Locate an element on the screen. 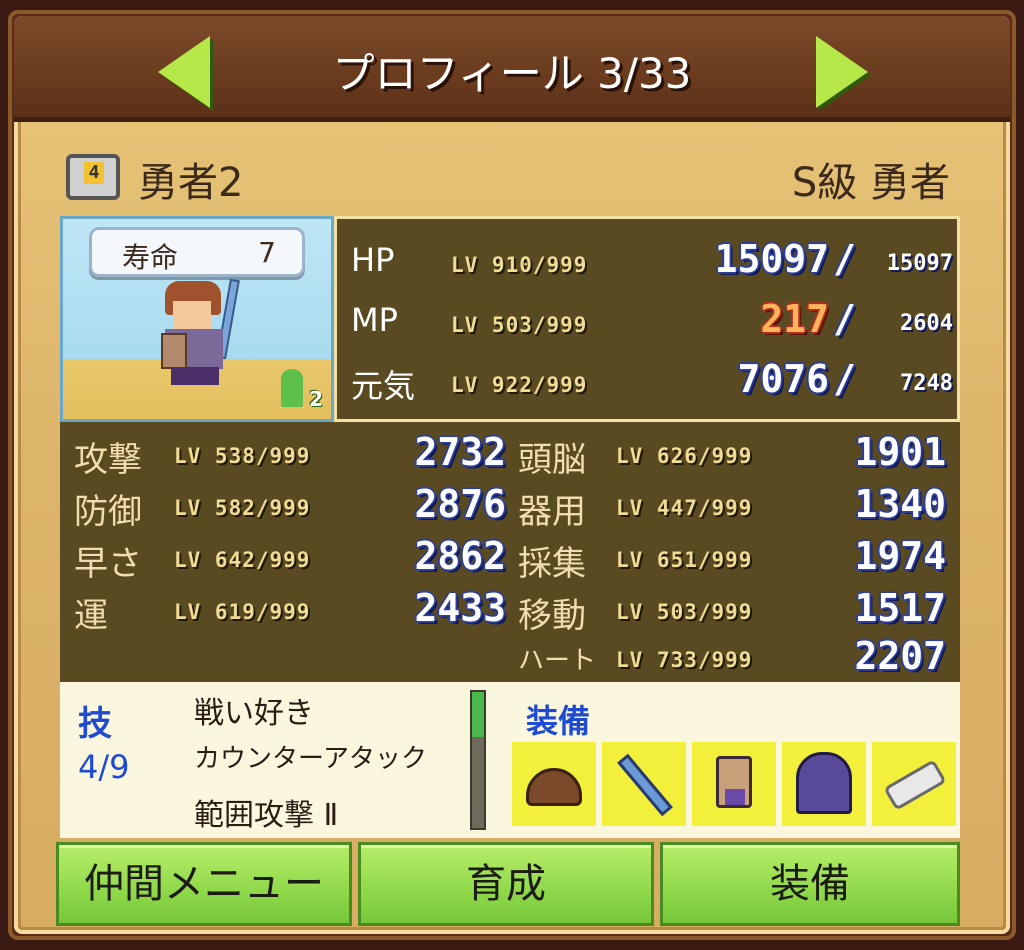  attack-label: 攻撃 is located at coordinates (108, 460).